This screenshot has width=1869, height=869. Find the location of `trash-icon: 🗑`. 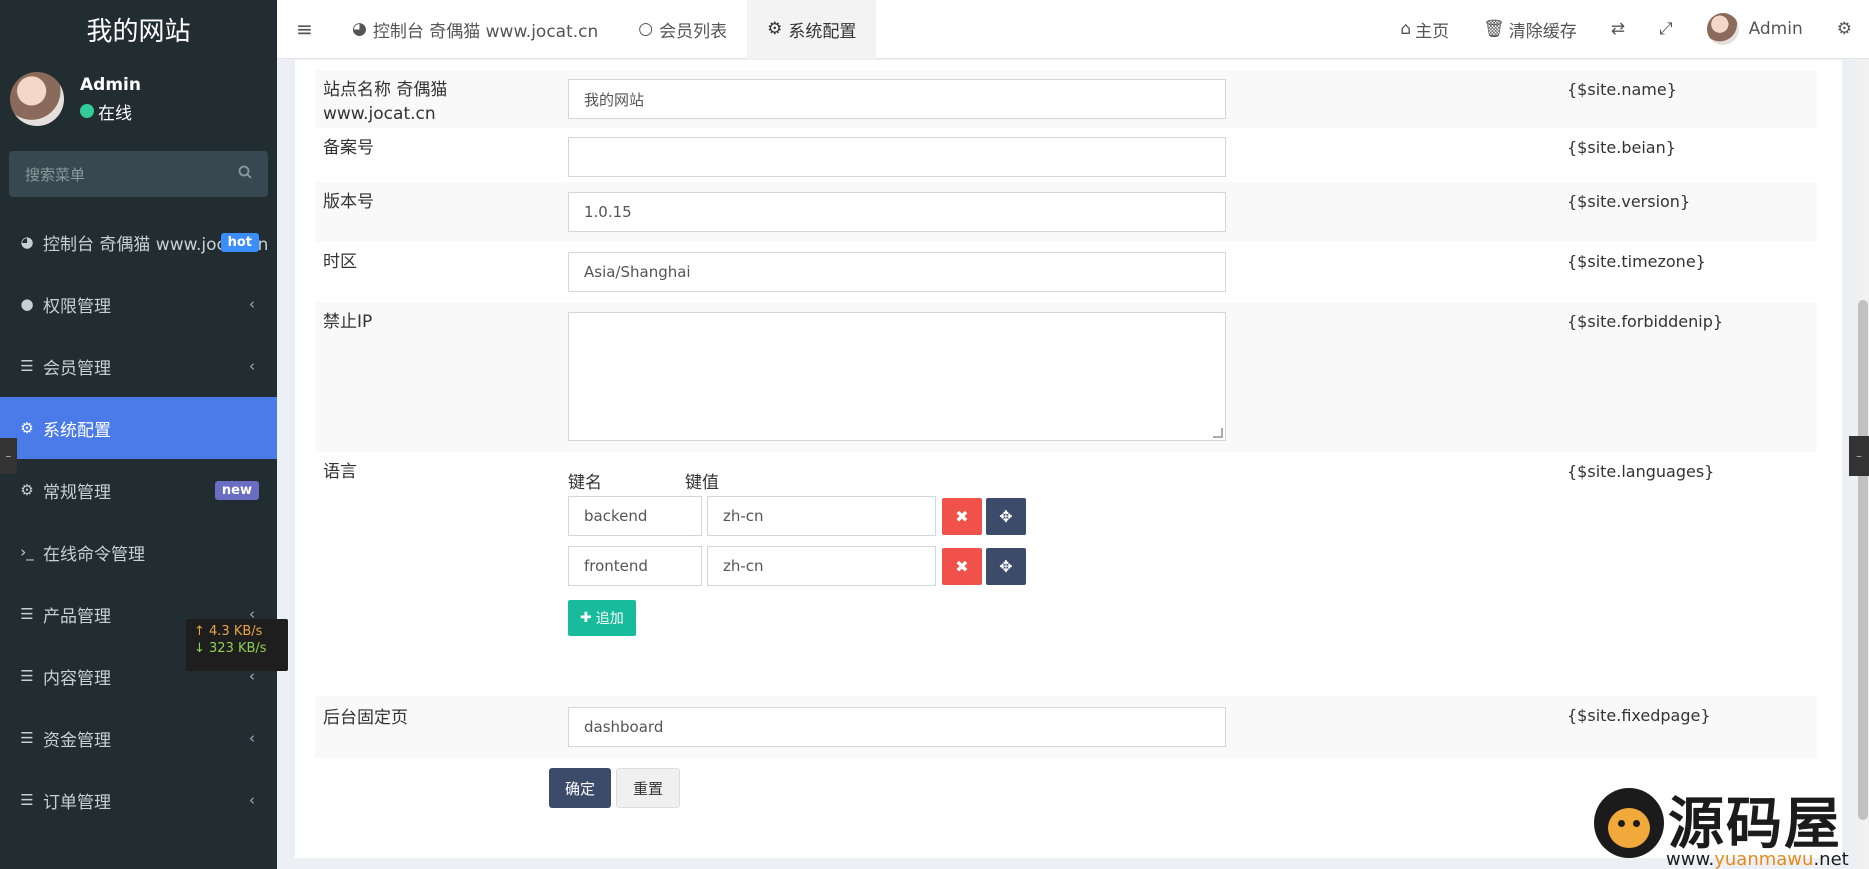

trash-icon: 🗑 is located at coordinates (1494, 29).